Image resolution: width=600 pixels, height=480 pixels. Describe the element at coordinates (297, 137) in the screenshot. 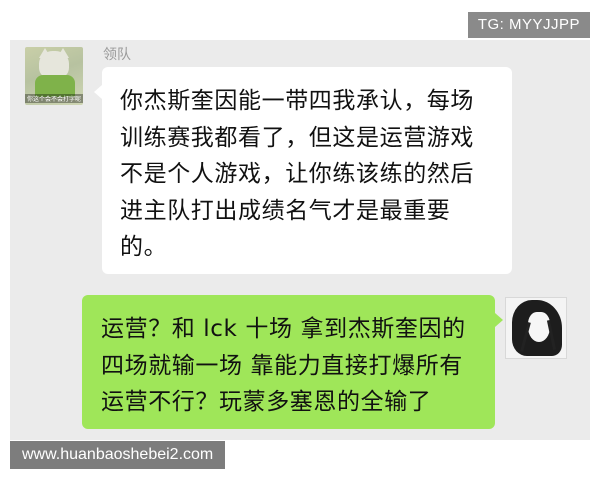

I see `message-line: 训练赛我都看了，但这是运营游戏` at that location.